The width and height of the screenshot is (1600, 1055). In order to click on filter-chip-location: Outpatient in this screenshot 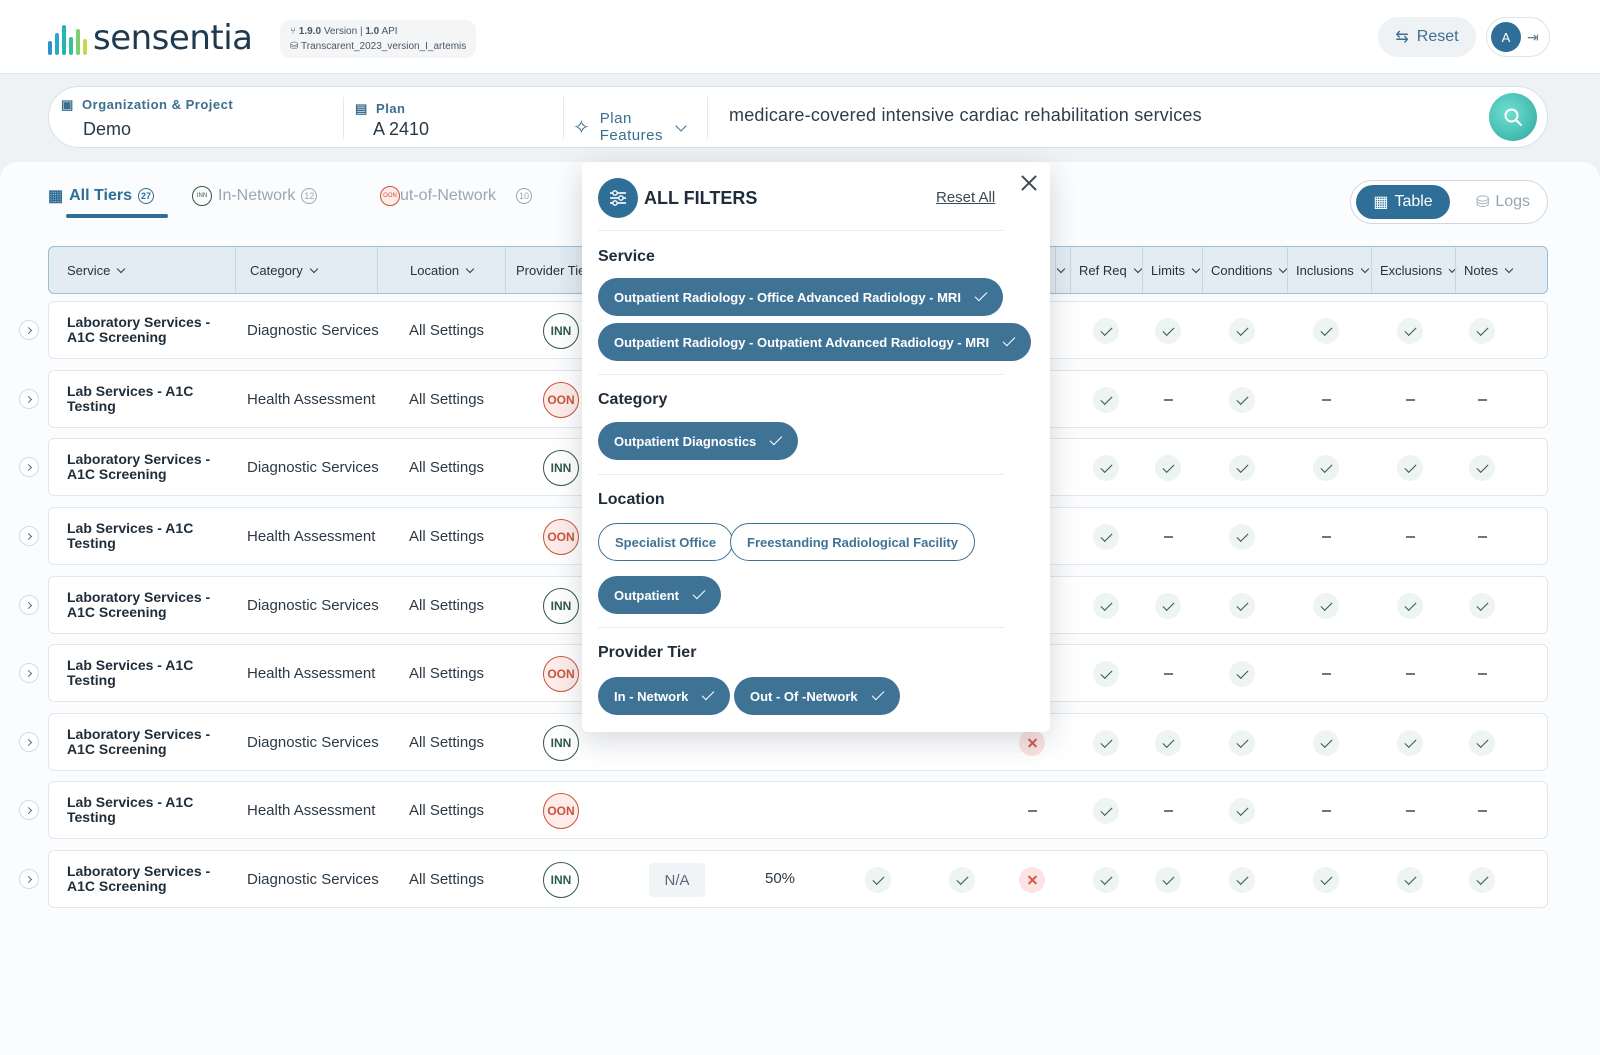, I will do `click(659, 595)`.